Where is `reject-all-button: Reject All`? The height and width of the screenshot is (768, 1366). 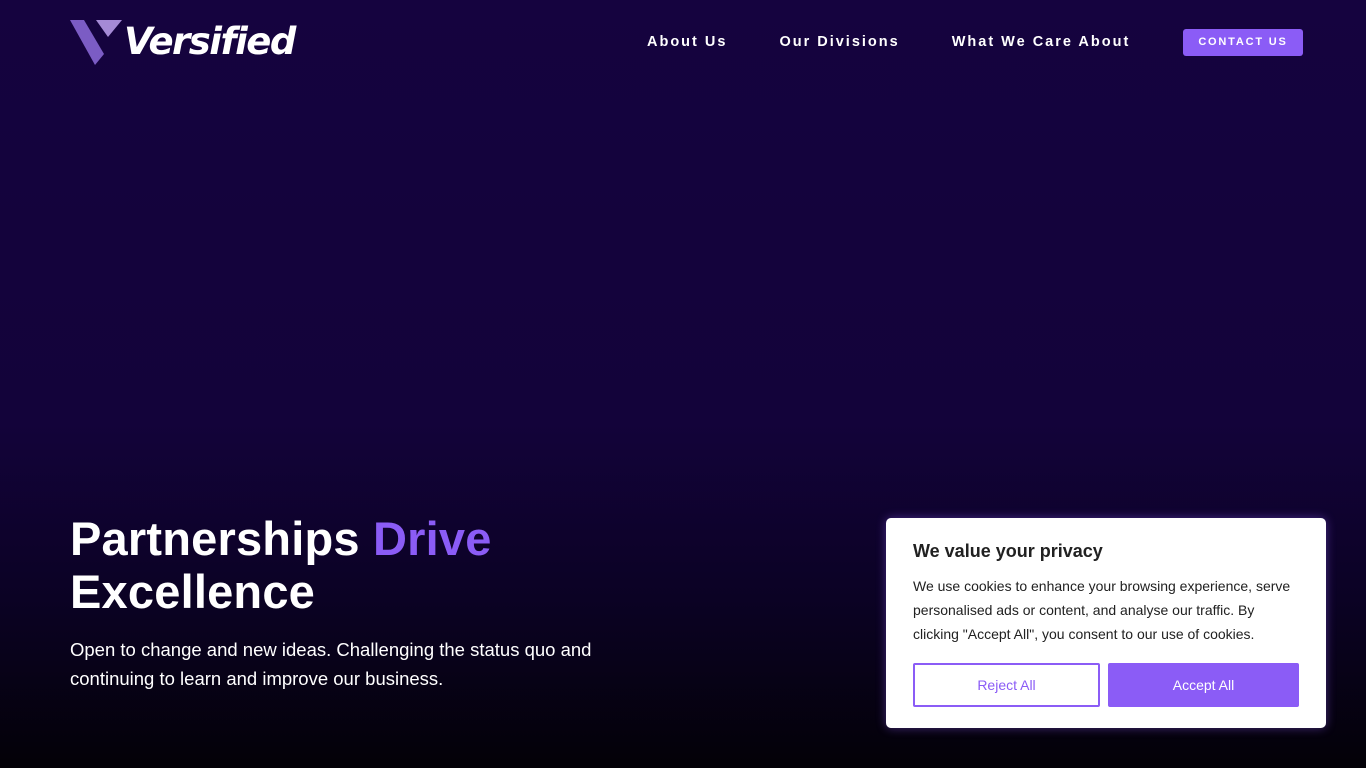 reject-all-button: Reject All is located at coordinates (1006, 685).